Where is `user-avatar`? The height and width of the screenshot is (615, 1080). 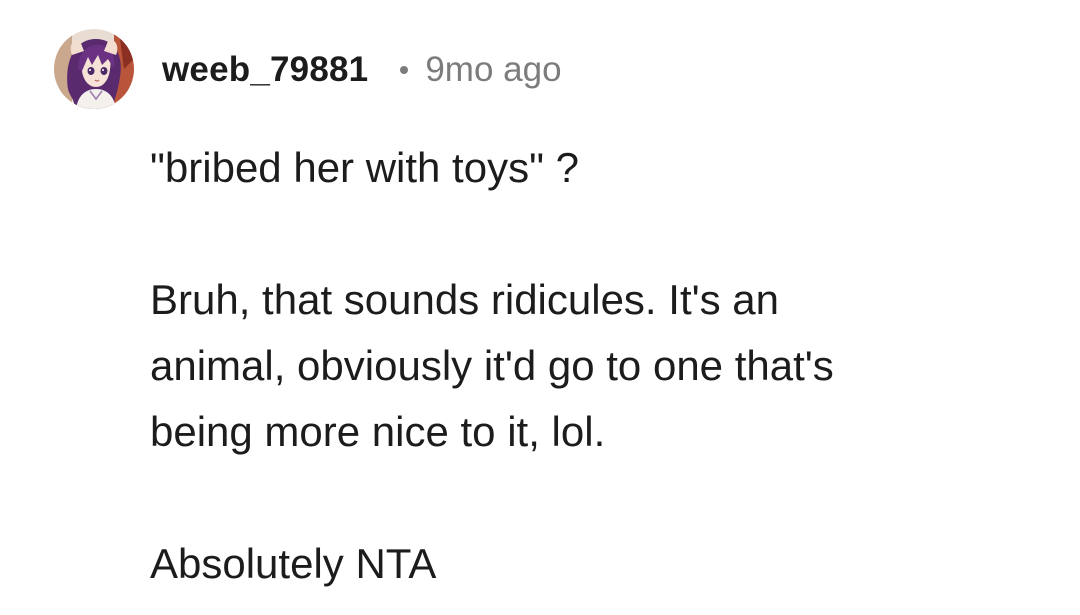 user-avatar is located at coordinates (94, 69).